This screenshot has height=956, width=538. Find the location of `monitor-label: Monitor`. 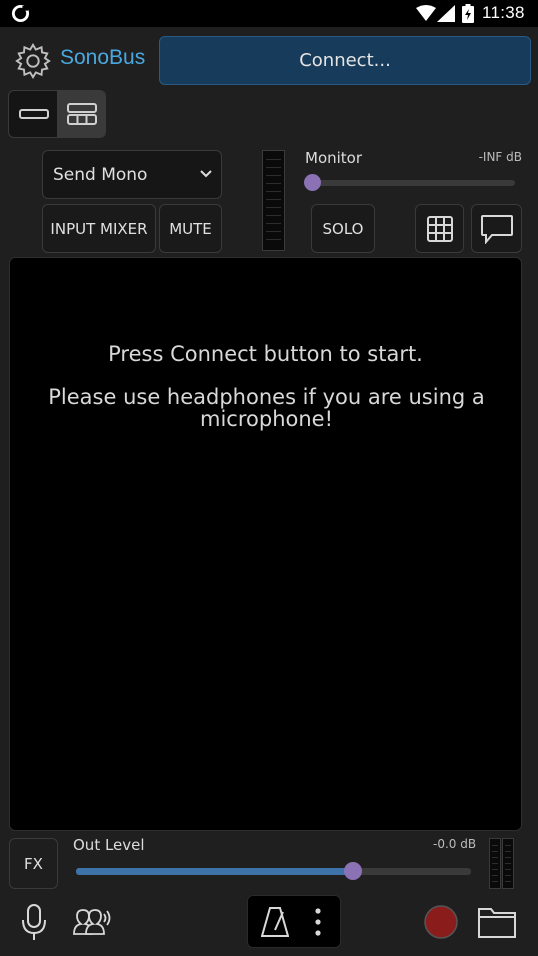

monitor-label: Monitor is located at coordinates (334, 158).